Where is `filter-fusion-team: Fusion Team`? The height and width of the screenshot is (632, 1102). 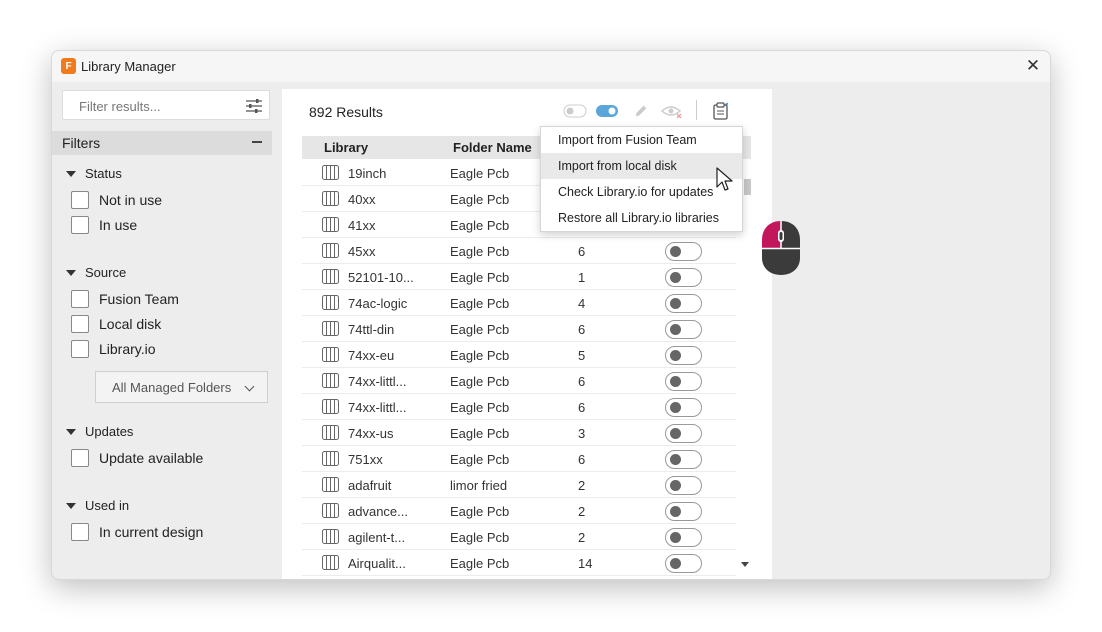 filter-fusion-team: Fusion Team is located at coordinates (125, 299).